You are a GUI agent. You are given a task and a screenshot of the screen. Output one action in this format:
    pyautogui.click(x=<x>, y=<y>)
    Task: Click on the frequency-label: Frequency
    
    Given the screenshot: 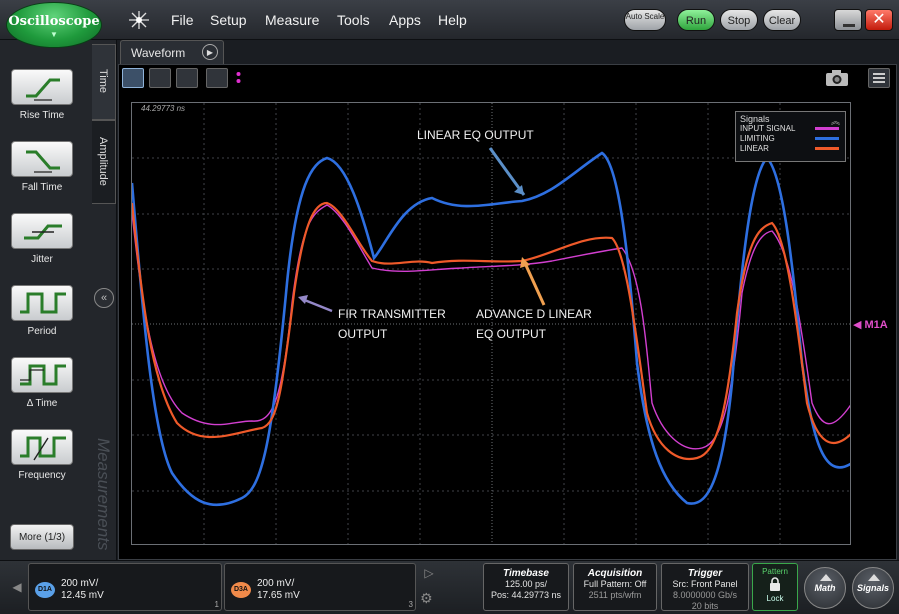 What is the action you would take?
    pyautogui.click(x=42, y=475)
    